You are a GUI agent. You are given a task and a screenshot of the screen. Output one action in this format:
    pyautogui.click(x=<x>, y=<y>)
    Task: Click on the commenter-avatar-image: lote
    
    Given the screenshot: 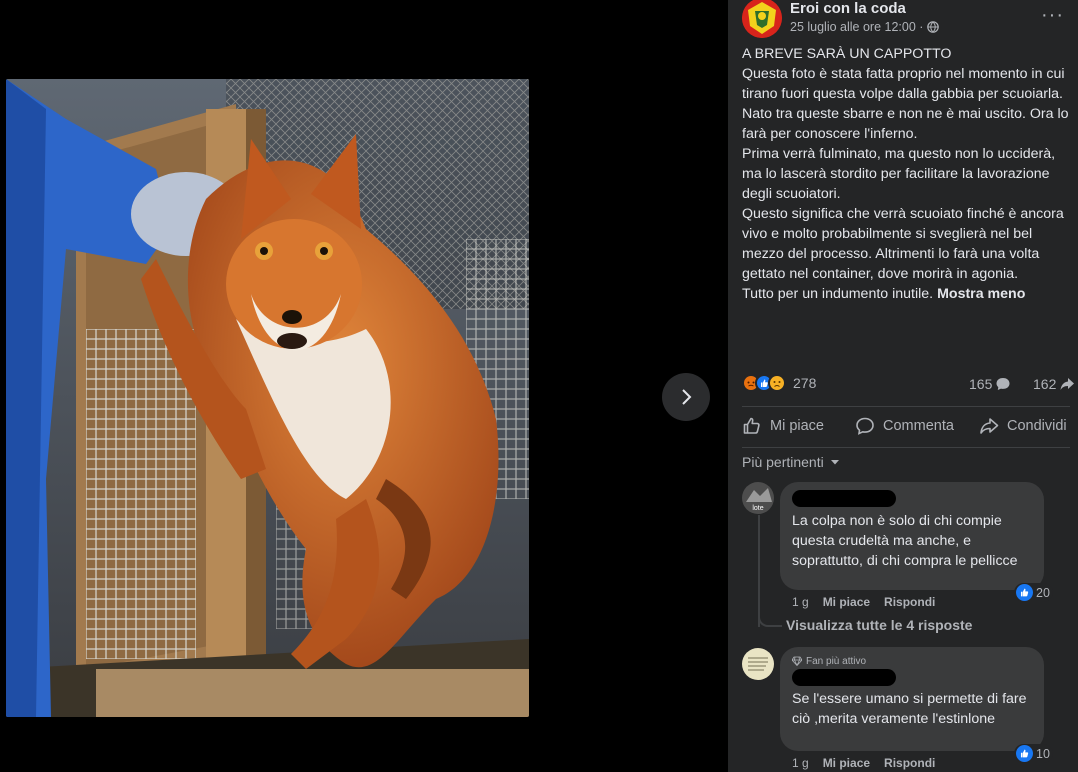 What is the action you would take?
    pyautogui.click(x=758, y=498)
    